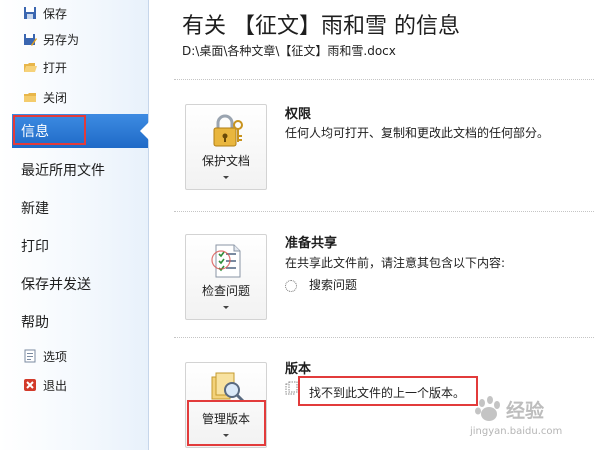 The image size is (601, 450). I want to click on open-folder-icon, so click(30, 67).